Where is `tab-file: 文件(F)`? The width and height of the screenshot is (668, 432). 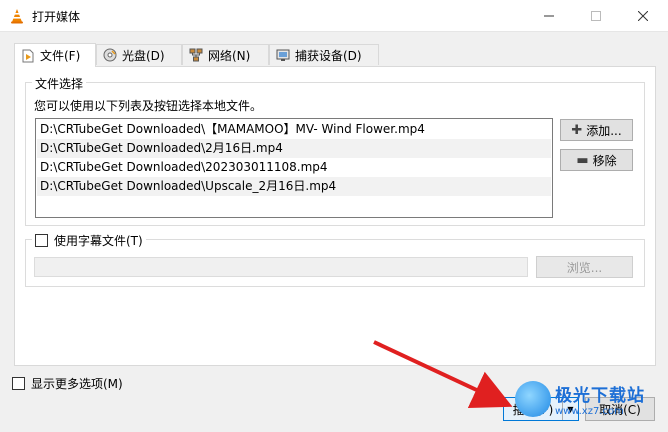 tab-file: 文件(F) is located at coordinates (55, 55).